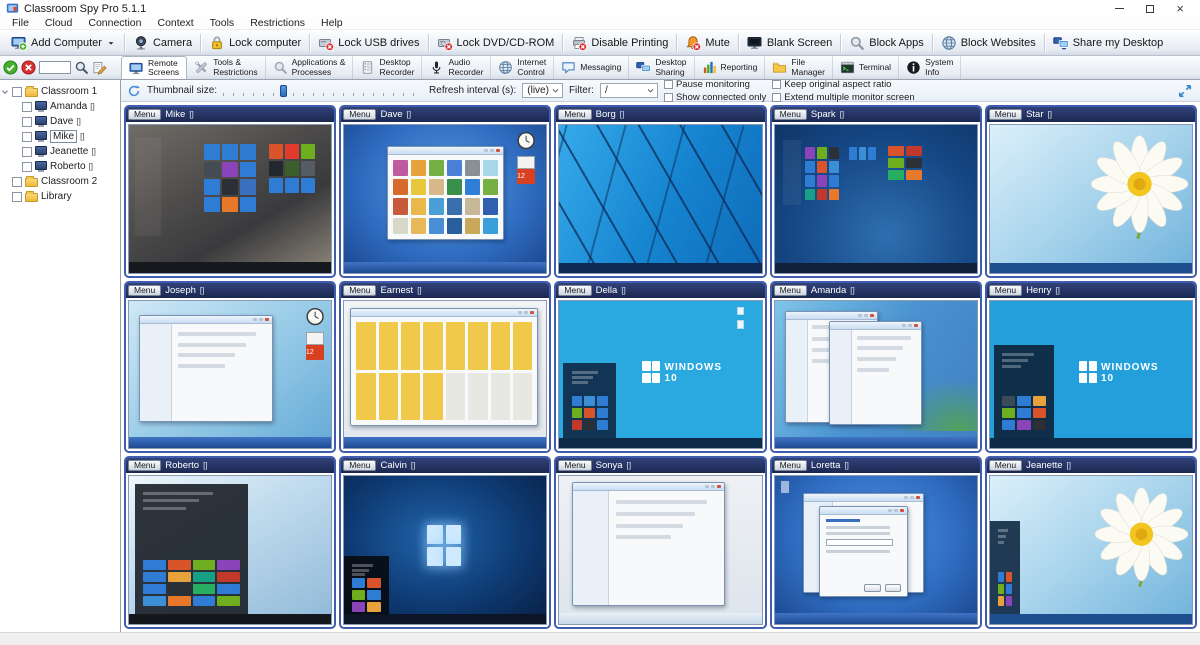  I want to click on disconnect-button, so click(28, 67).